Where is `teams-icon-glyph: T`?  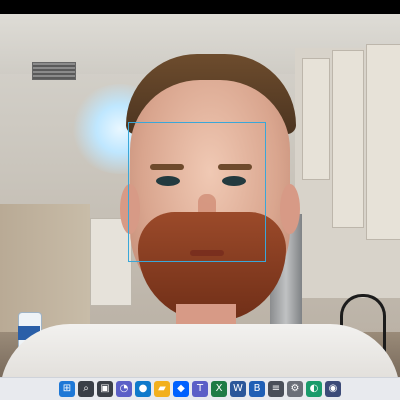 teams-icon-glyph: T is located at coordinates (200, 388).